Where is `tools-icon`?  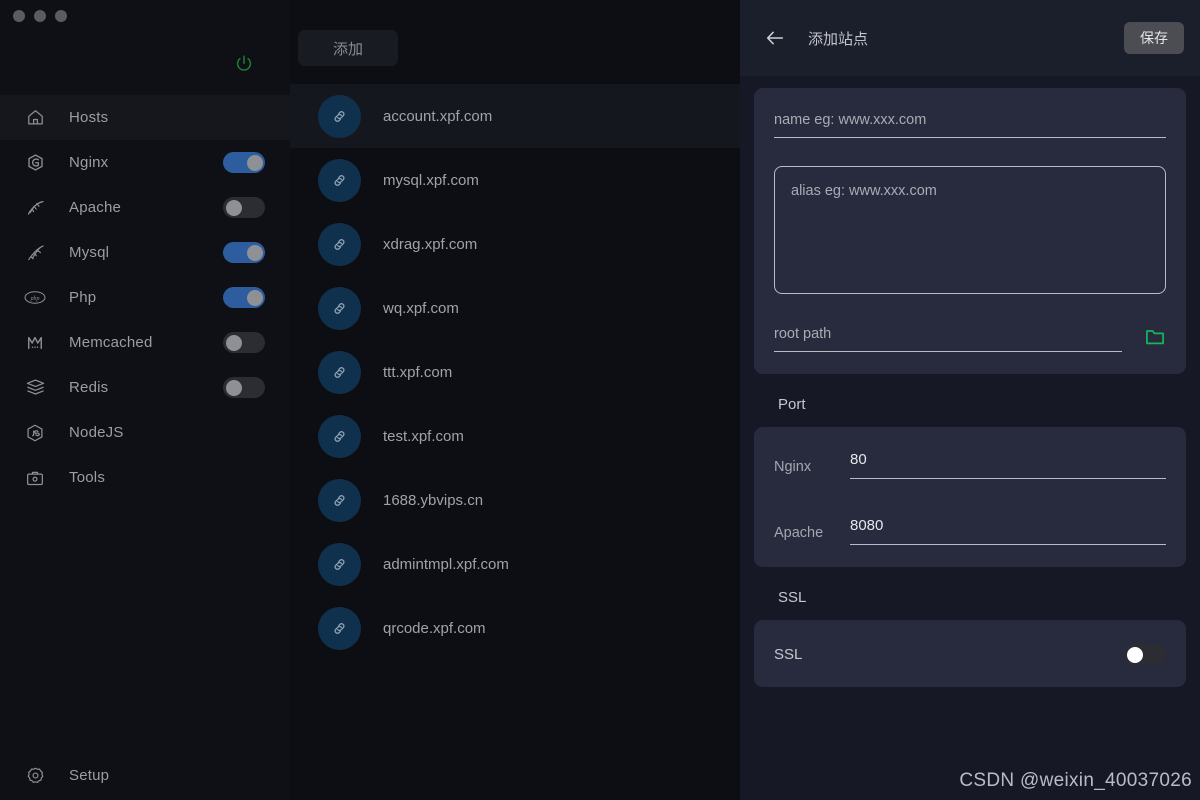
tools-icon is located at coordinates (35, 478).